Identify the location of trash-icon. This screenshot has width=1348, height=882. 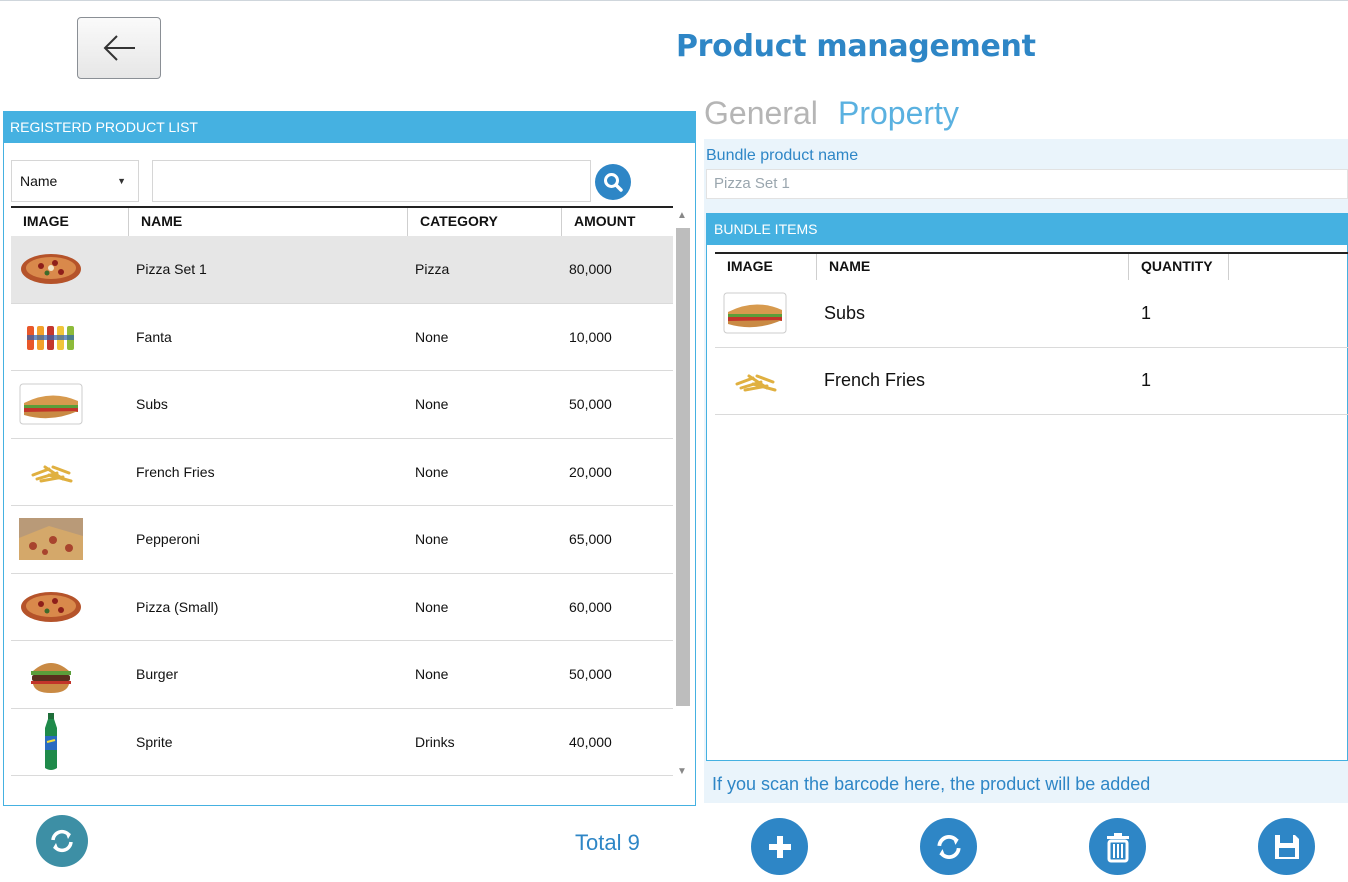
(1117, 847).